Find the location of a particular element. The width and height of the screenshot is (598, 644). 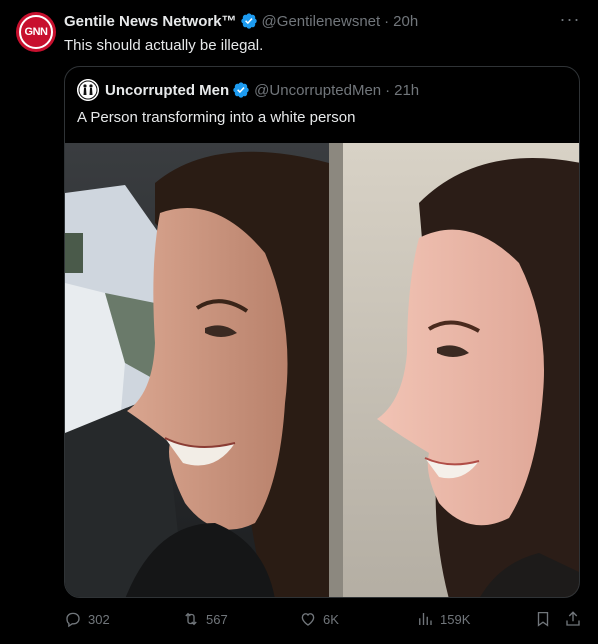

repost-button: 567 is located at coordinates (205, 619).